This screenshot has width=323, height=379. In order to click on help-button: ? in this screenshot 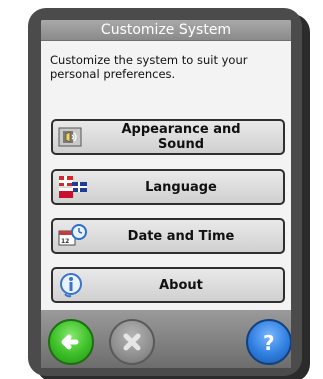, I will do `click(268, 342)`.